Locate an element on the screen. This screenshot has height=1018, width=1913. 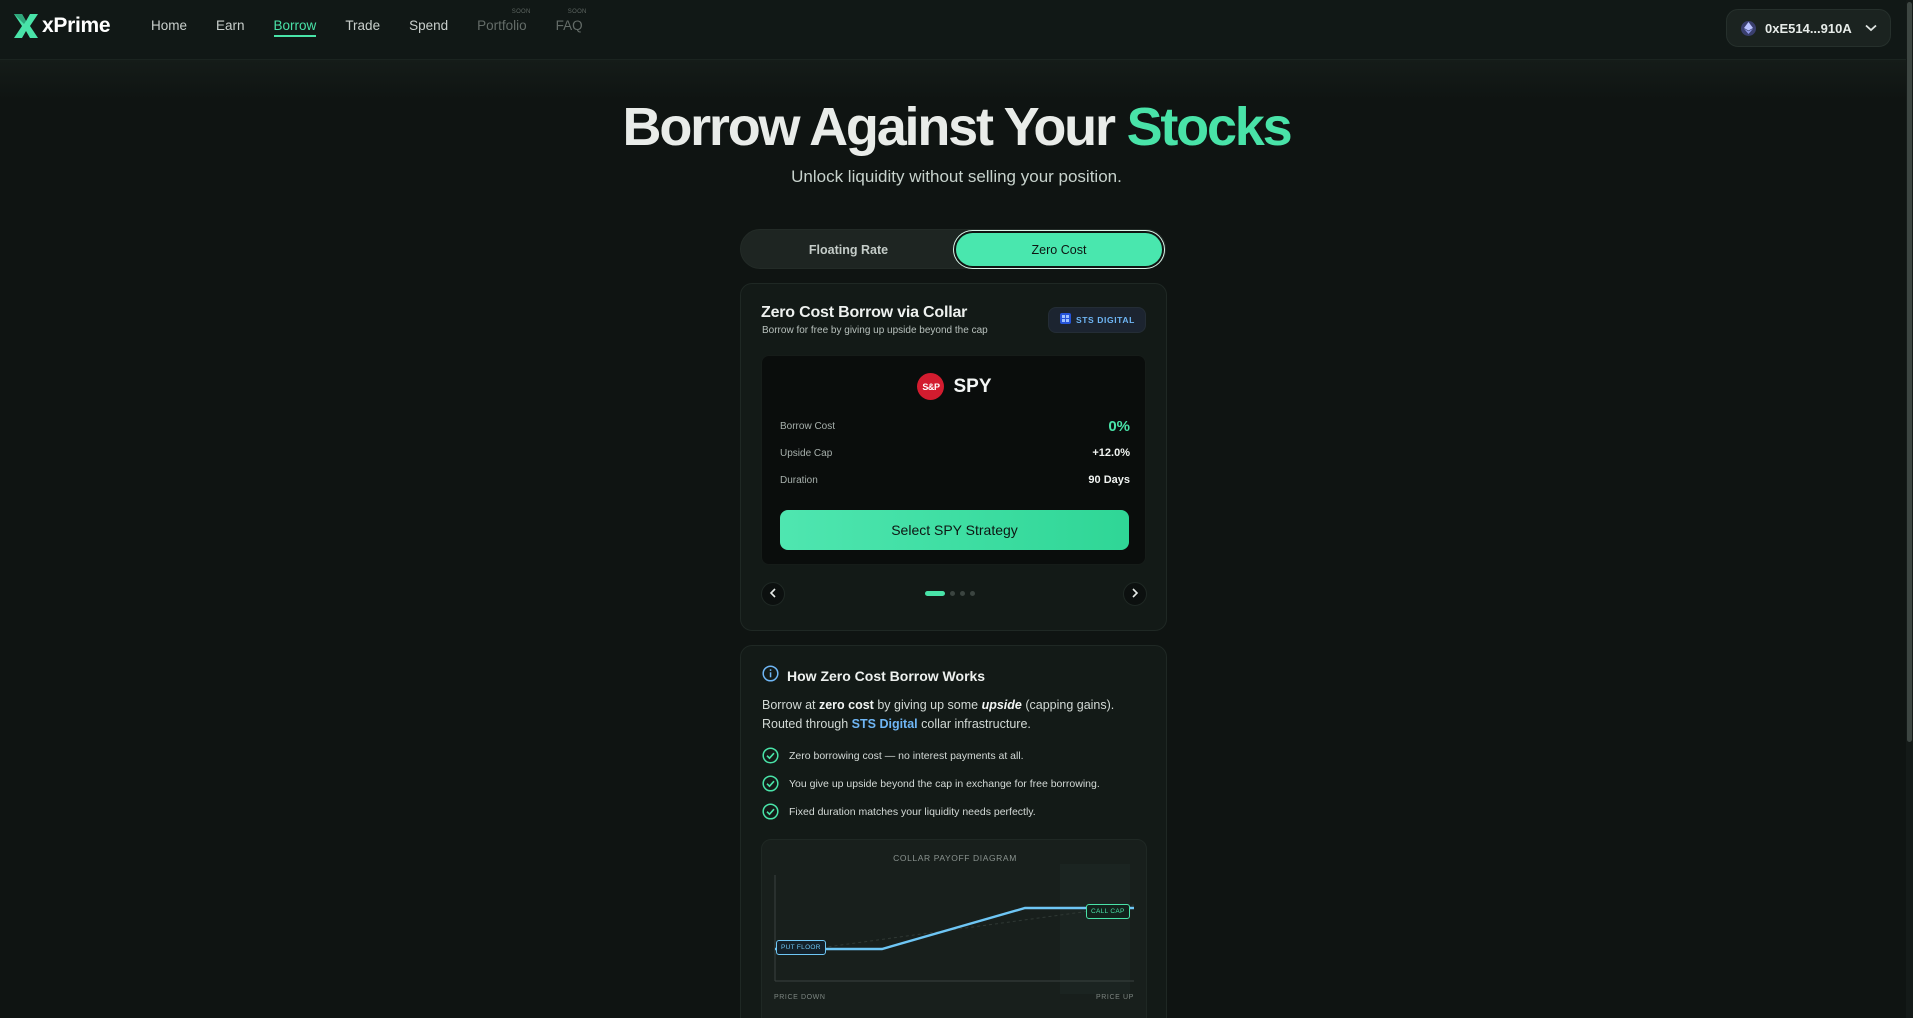
nav-link-trade: Trade is located at coordinates (362, 26).